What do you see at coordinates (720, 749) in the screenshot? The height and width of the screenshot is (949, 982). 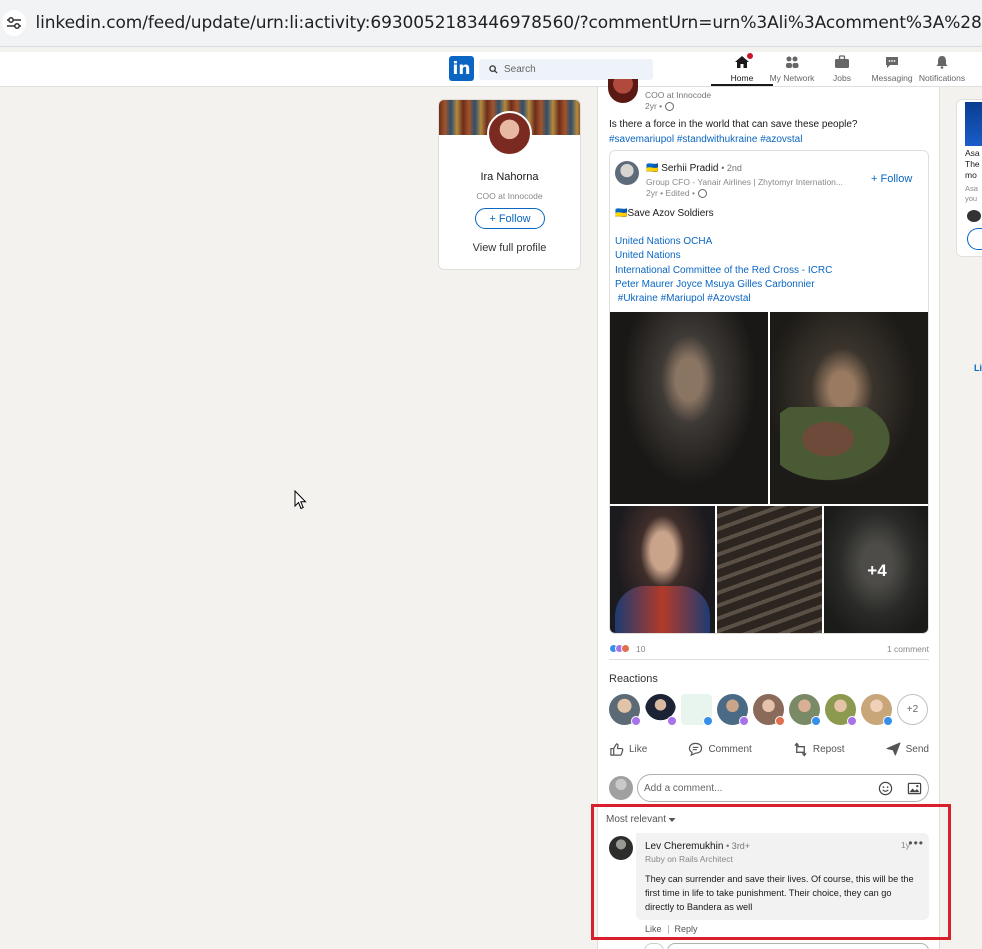 I see `comment-button: Comment` at bounding box center [720, 749].